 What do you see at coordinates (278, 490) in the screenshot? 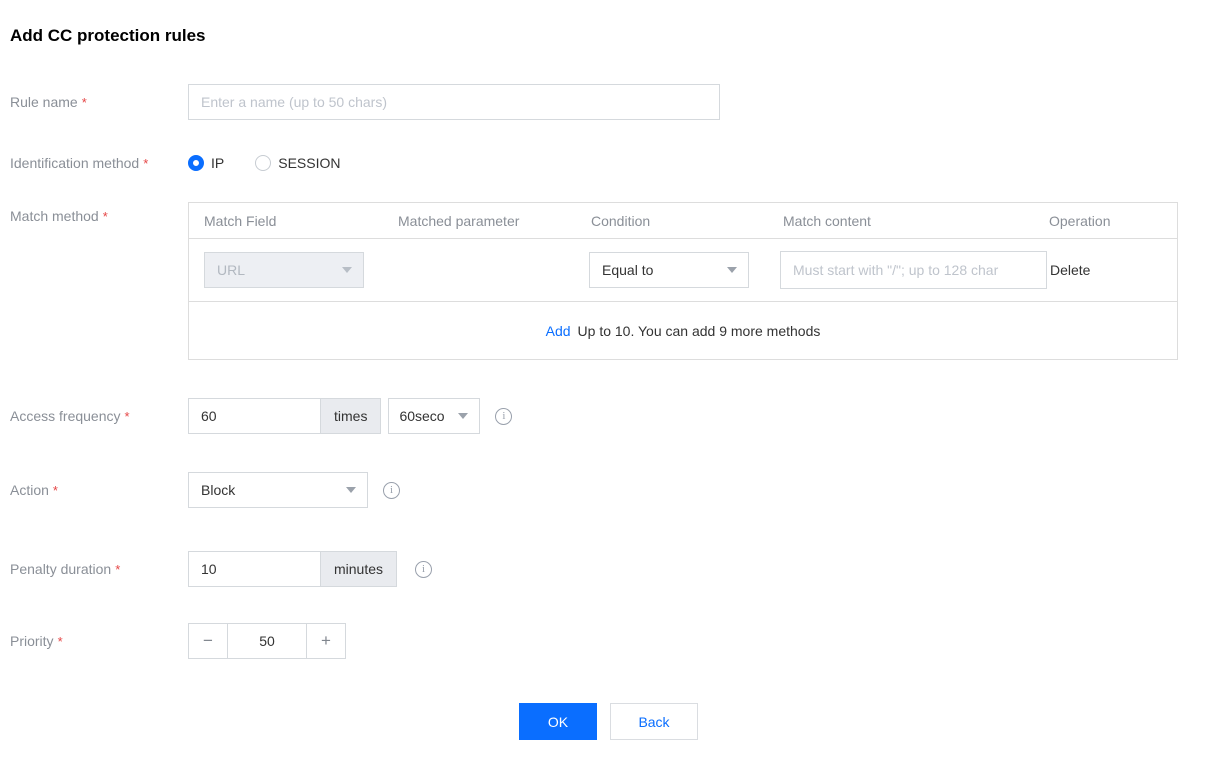
I see `action-select: Block` at bounding box center [278, 490].